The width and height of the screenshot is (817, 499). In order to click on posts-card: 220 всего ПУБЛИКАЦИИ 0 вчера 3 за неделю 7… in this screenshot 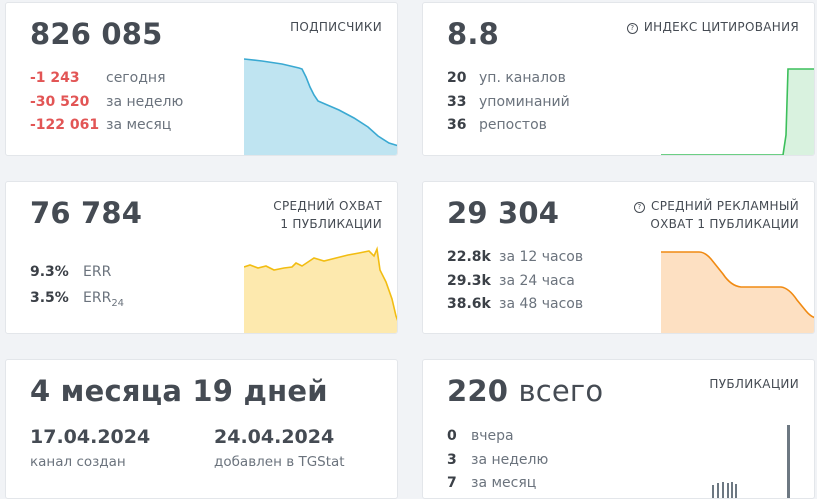, I will do `click(618, 429)`.